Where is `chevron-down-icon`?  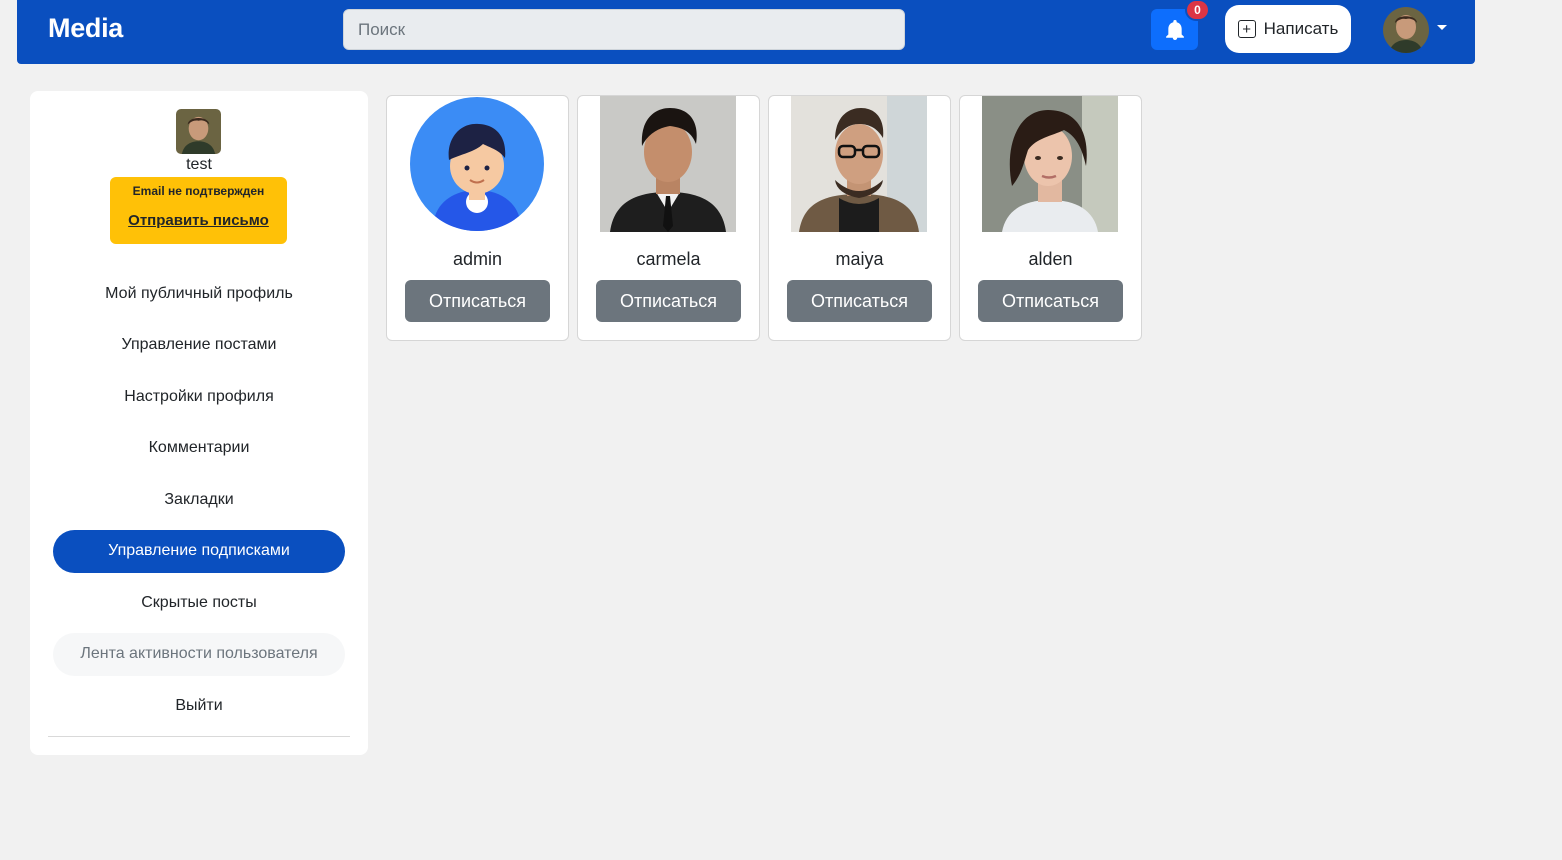
chevron-down-icon is located at coordinates (1442, 27).